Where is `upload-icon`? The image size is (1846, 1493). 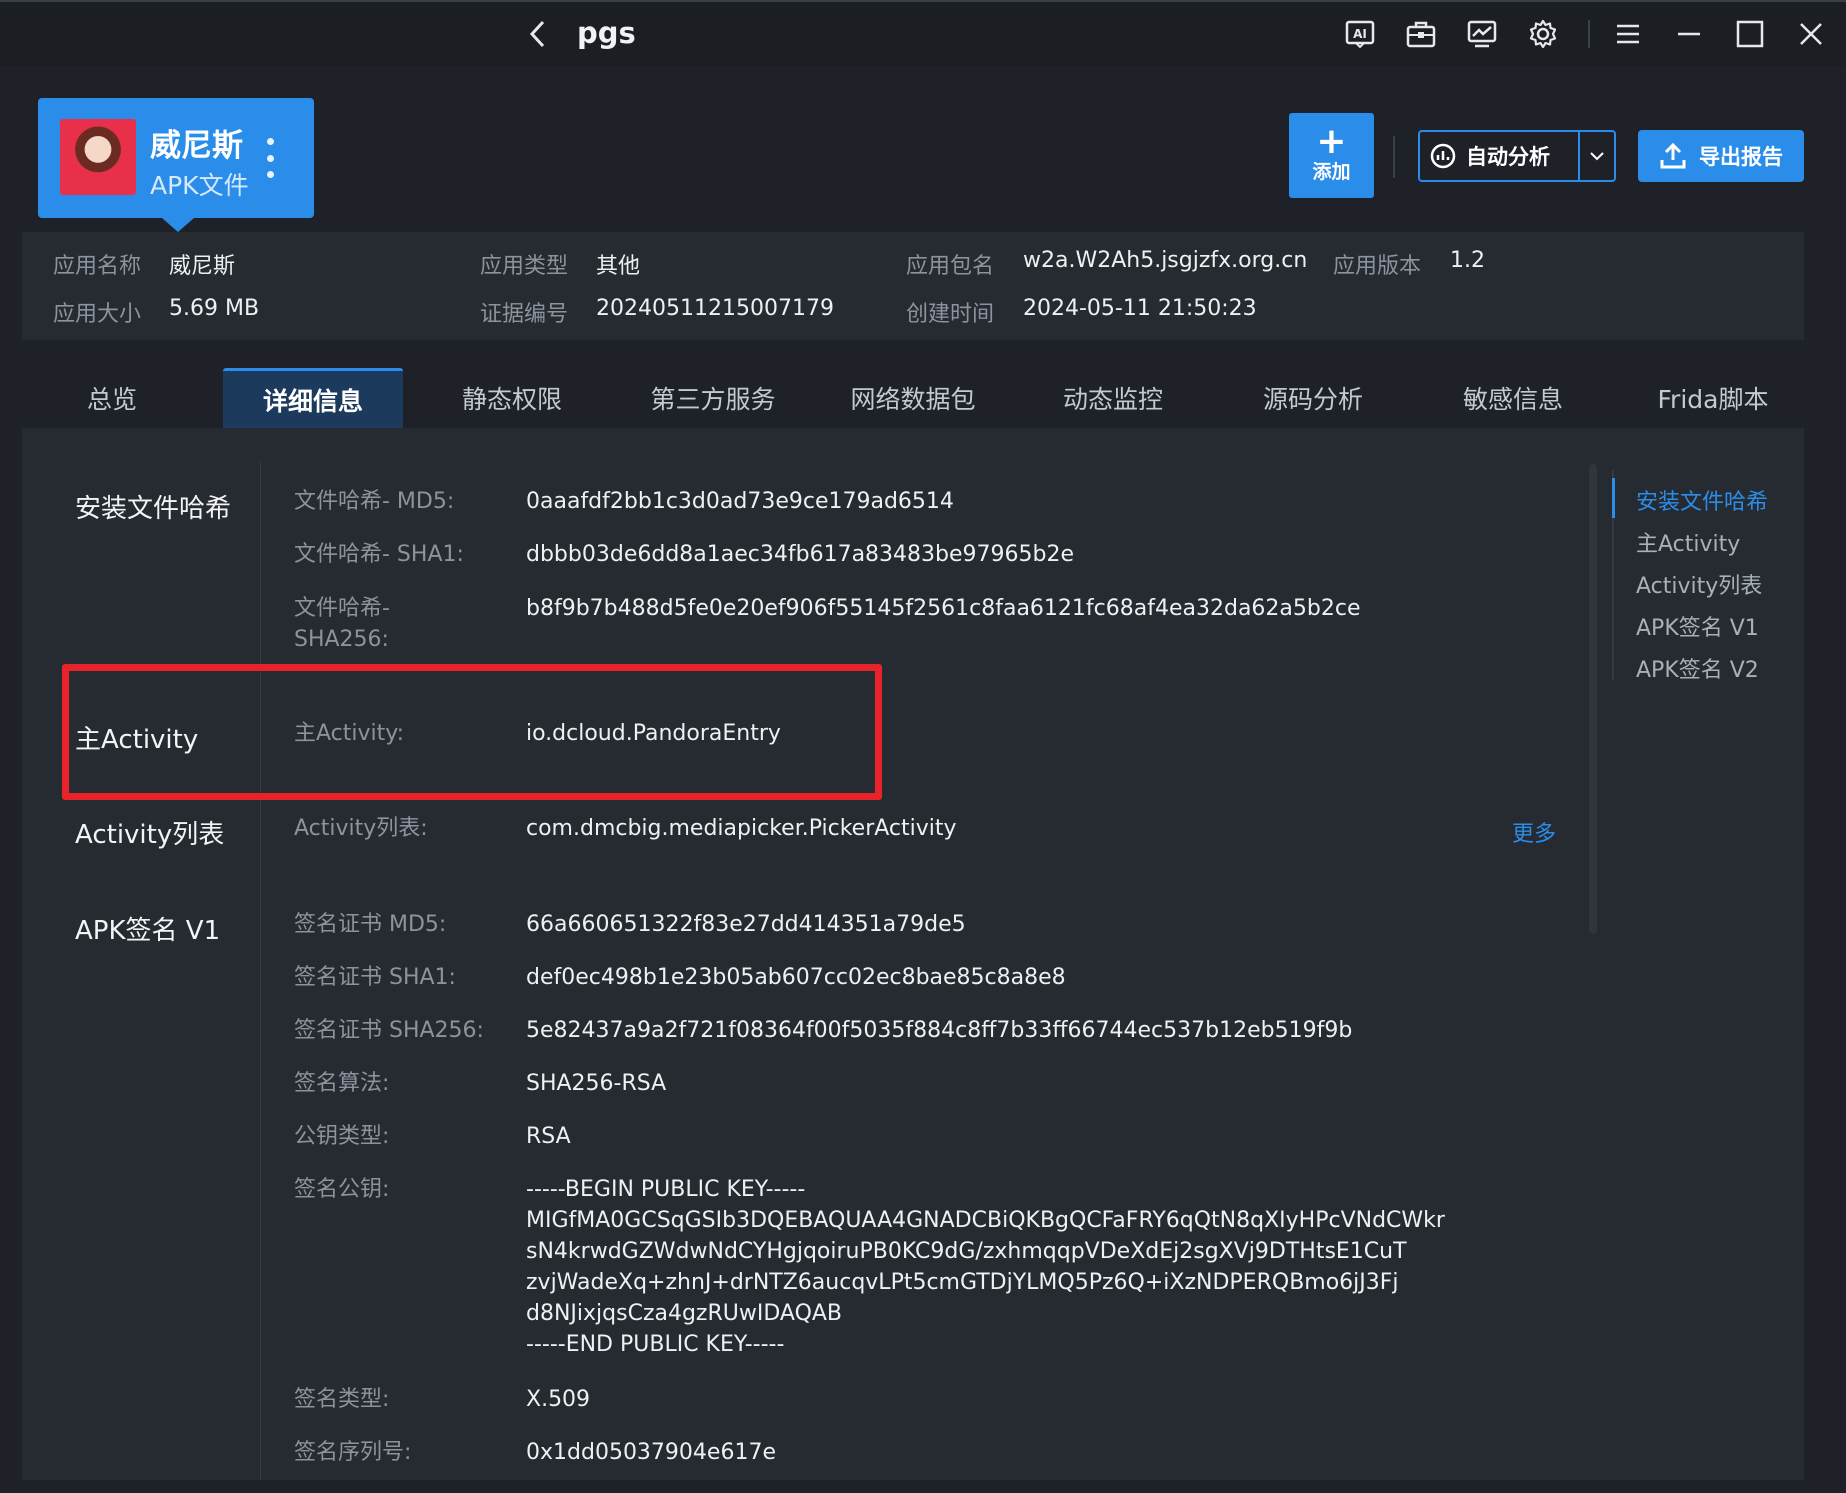 upload-icon is located at coordinates (1673, 156).